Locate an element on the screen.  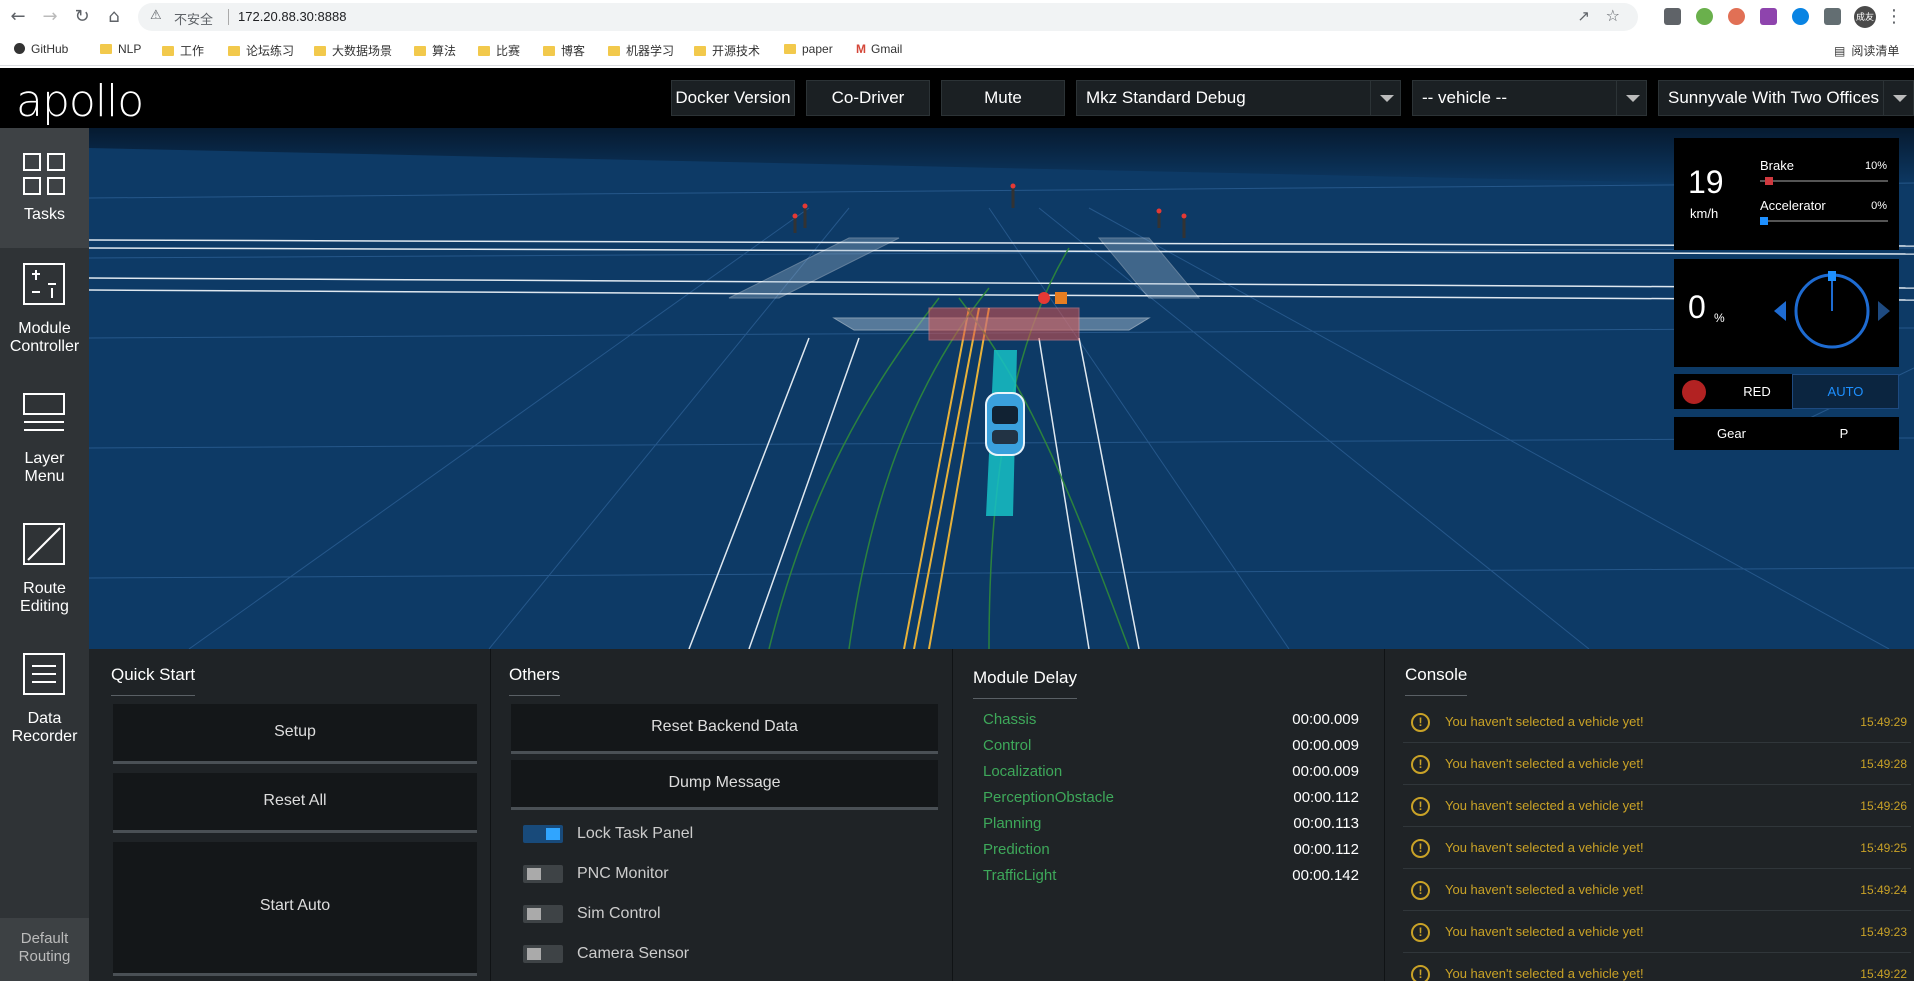
url-text: 172.20.88.30:8888 is located at coordinates (292, 16).